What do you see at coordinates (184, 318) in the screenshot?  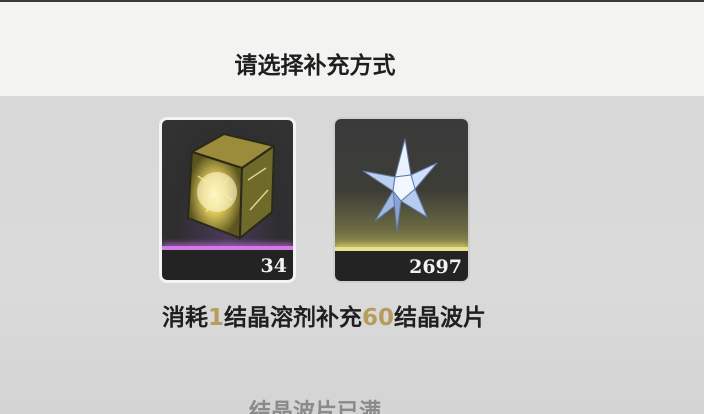 I see `desc-text: 消耗` at bounding box center [184, 318].